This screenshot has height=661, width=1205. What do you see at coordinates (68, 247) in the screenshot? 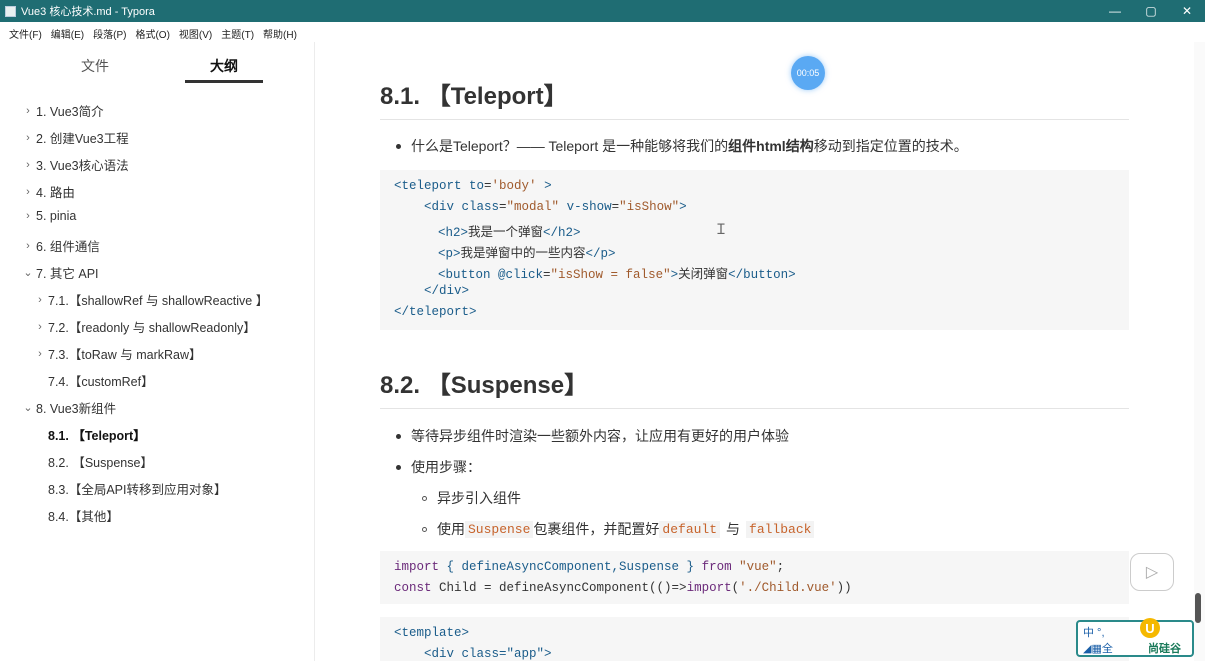
I see `outline-item-label: 6. 组件通信` at bounding box center [68, 247].